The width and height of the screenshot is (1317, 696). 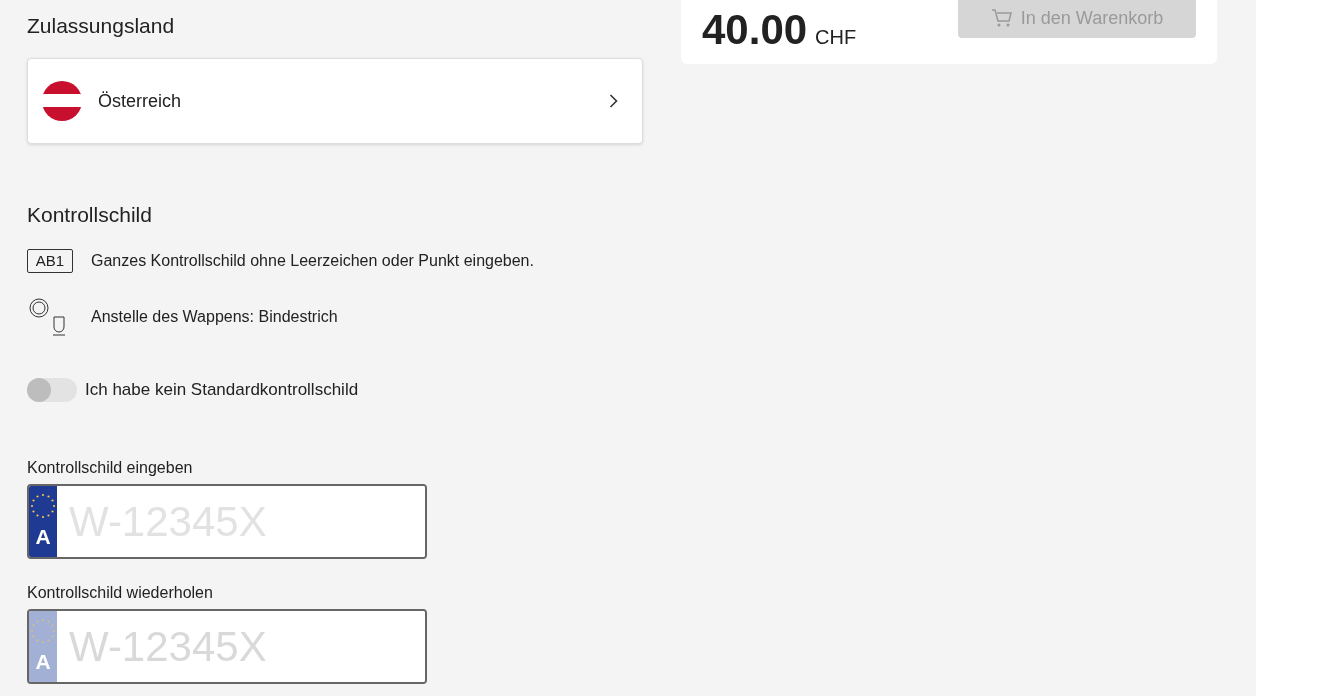 I want to click on field-label: Kontrollschild wiederholen, so click(x=120, y=592).